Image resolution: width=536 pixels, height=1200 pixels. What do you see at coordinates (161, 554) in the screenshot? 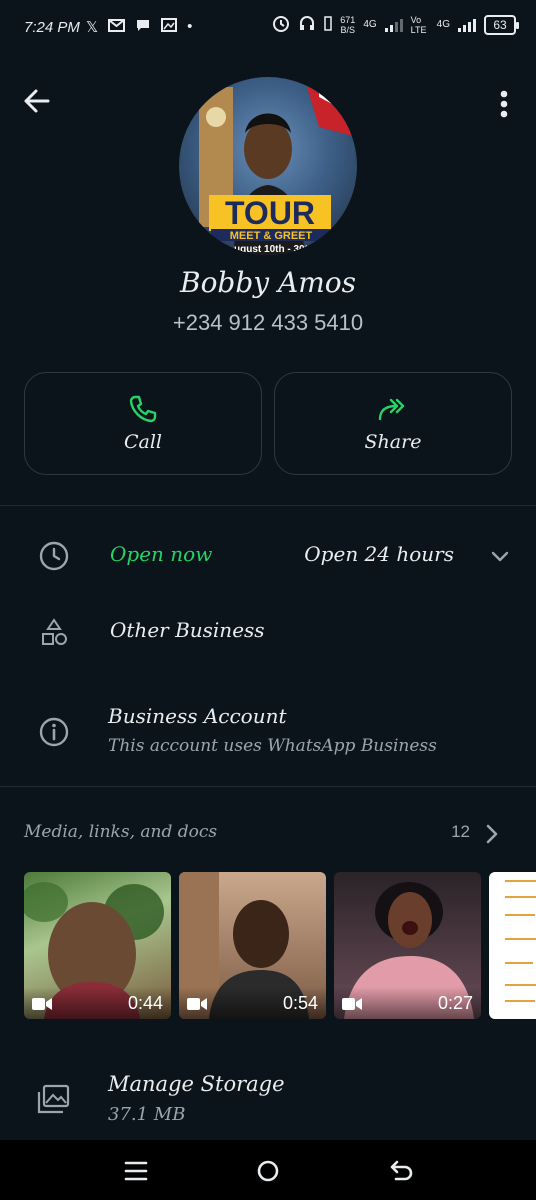
I see `open-now-status: Open now` at bounding box center [161, 554].